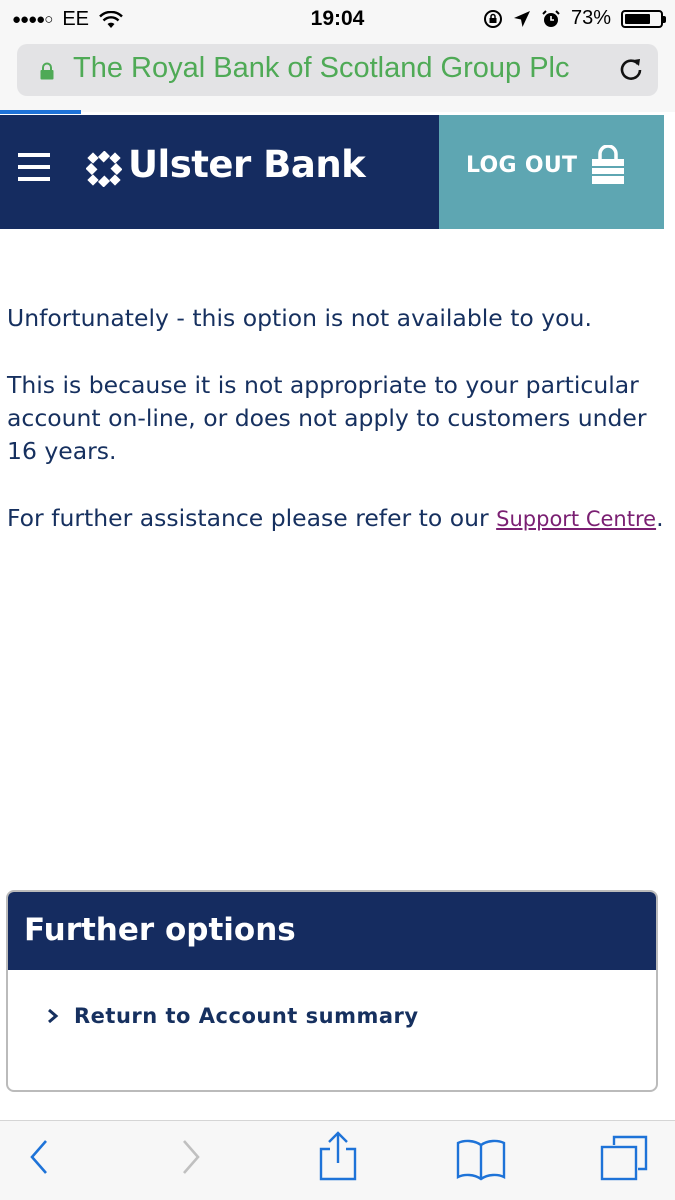 This screenshot has height=1200, width=675. I want to click on back-icon, so click(39, 1157).